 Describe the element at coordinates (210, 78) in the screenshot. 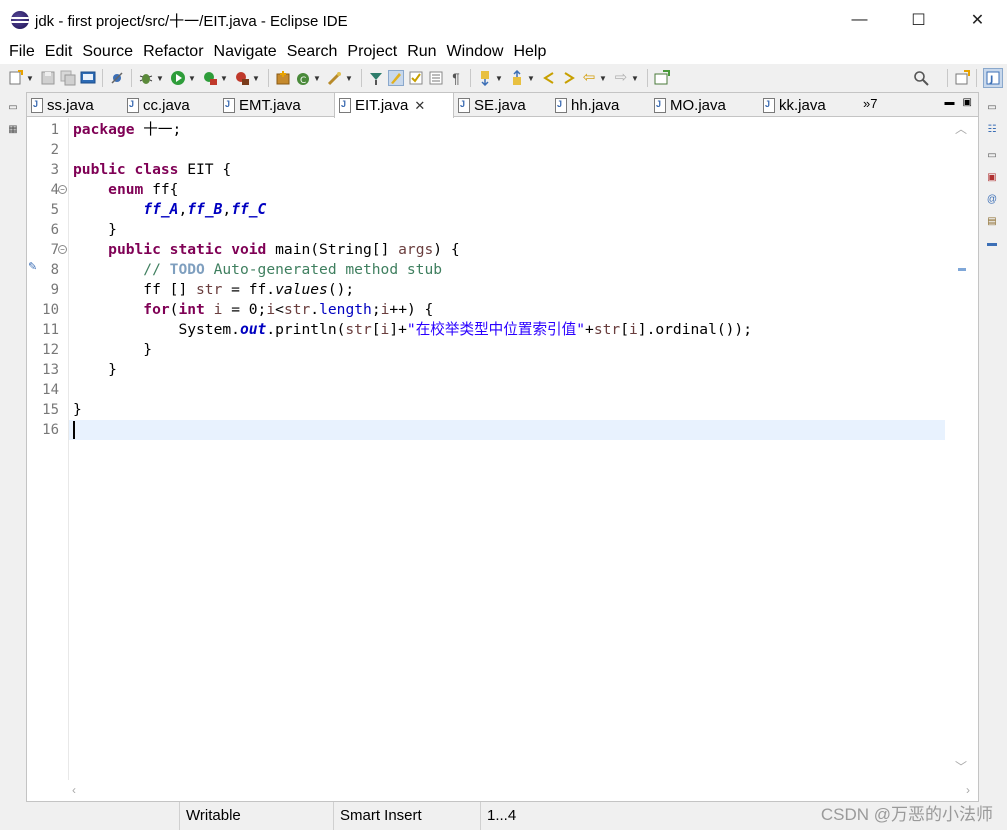

I see `coverage-icon` at that location.